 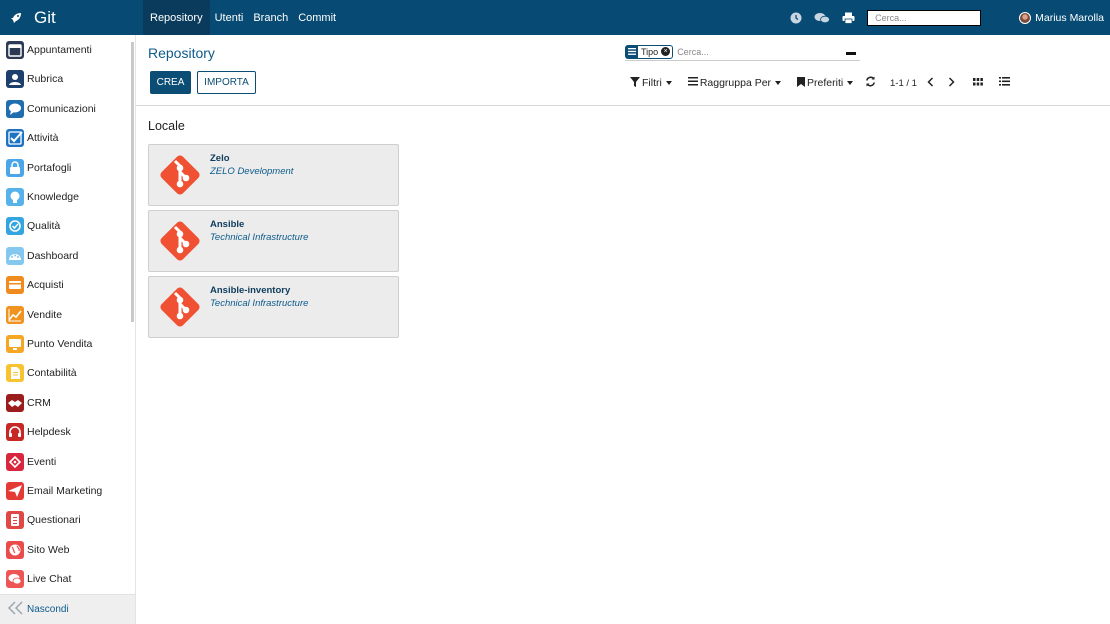 I want to click on sidebar-item-sito-web: Sito Web, so click(x=37, y=550).